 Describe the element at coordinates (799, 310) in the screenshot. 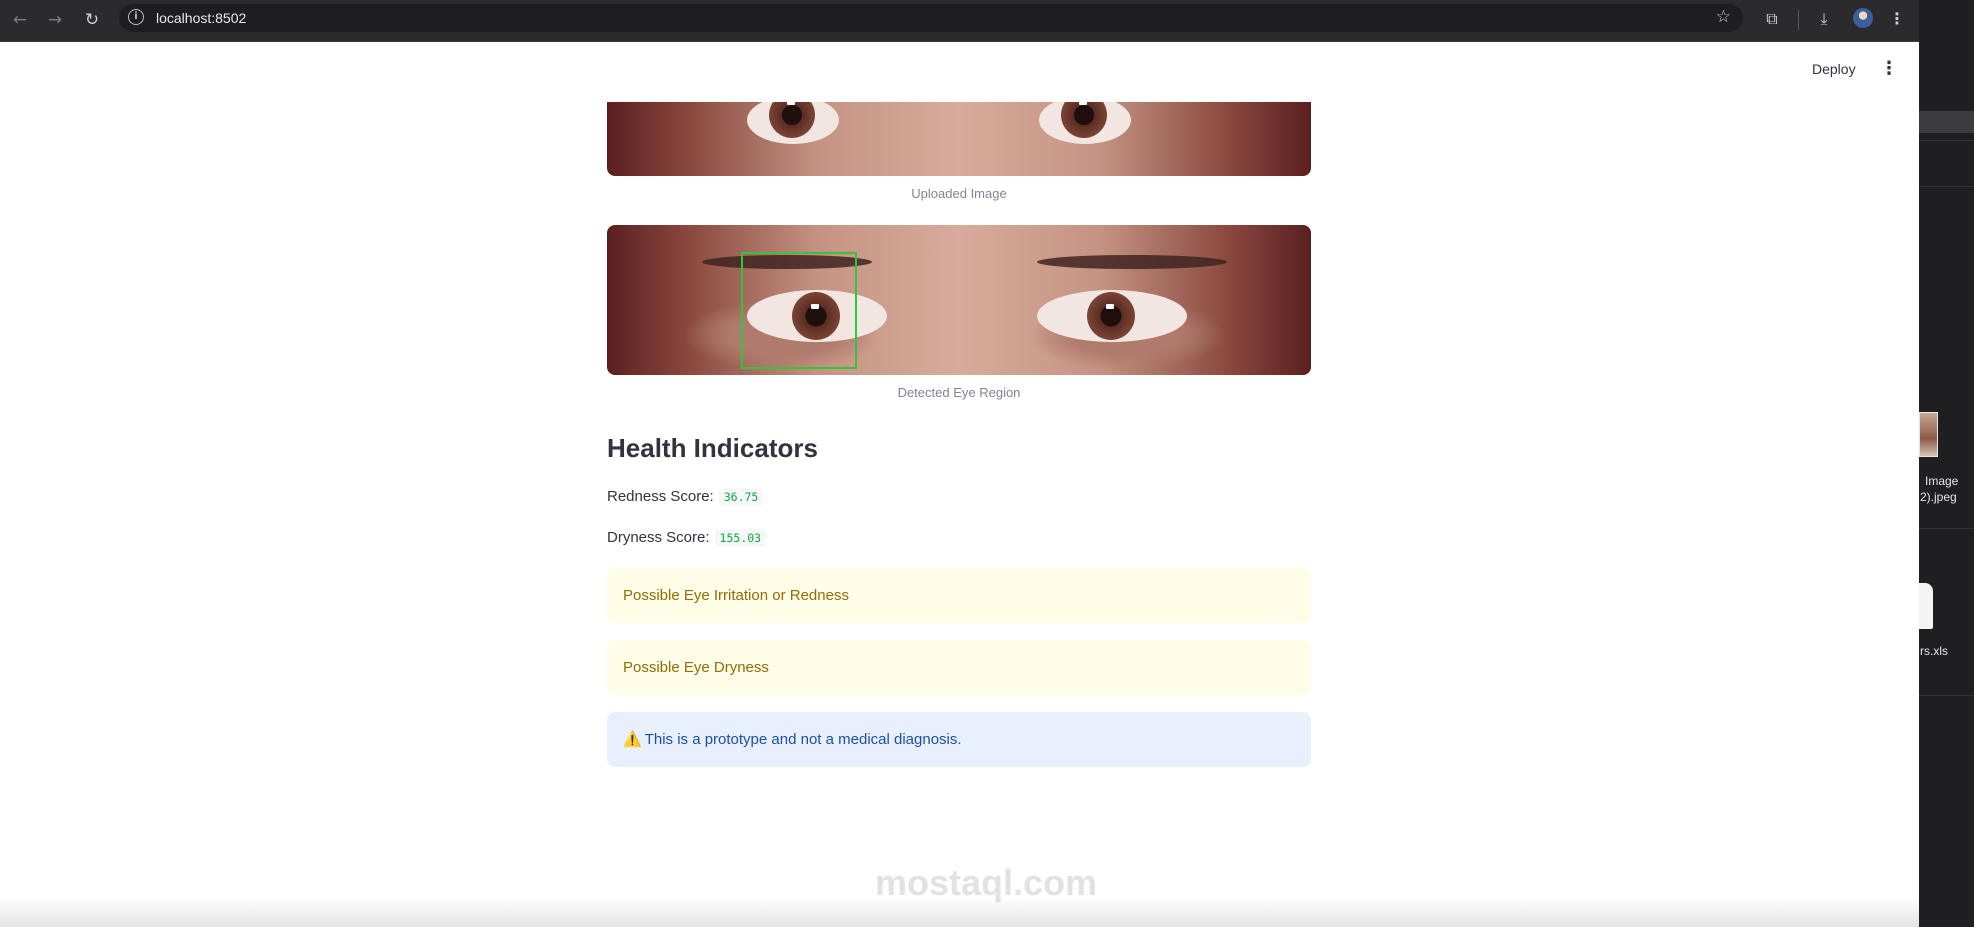

I see `eye-detection-box` at that location.